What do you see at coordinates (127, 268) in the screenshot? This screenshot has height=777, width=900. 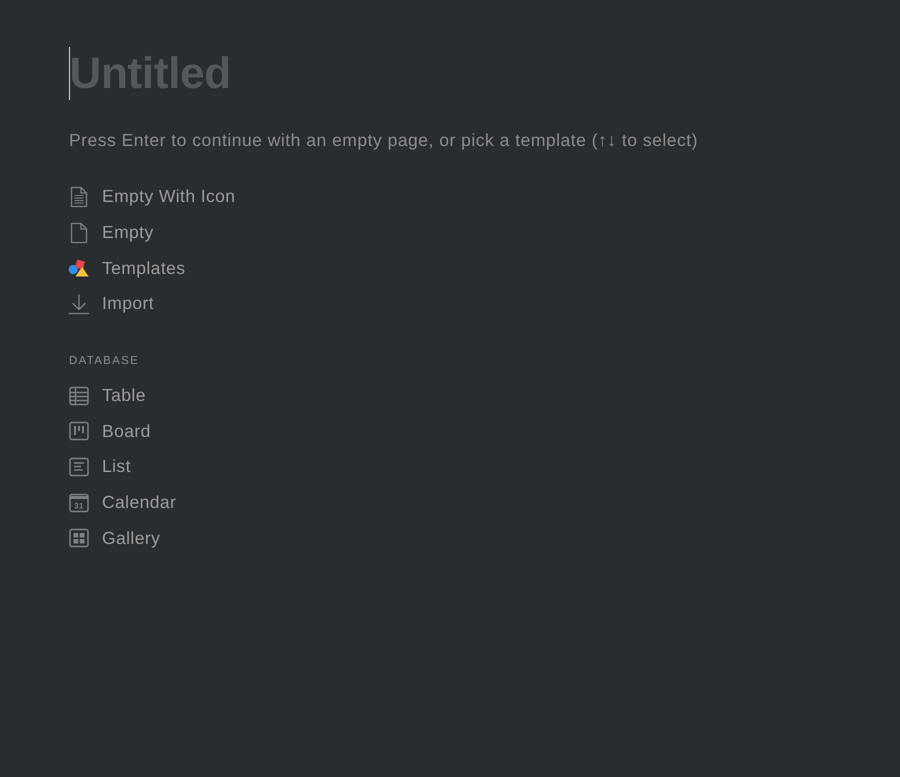 I see `menu-item: Templates` at bounding box center [127, 268].